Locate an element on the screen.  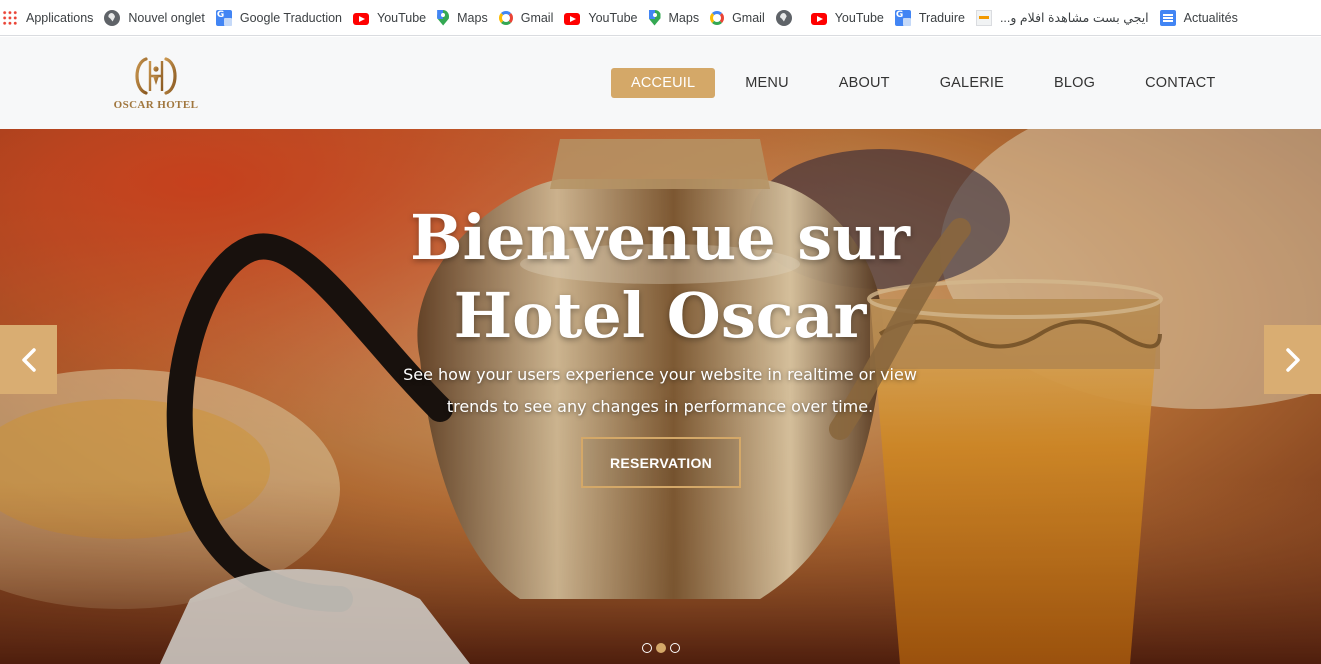
slider-dots is located at coordinates (661, 648).